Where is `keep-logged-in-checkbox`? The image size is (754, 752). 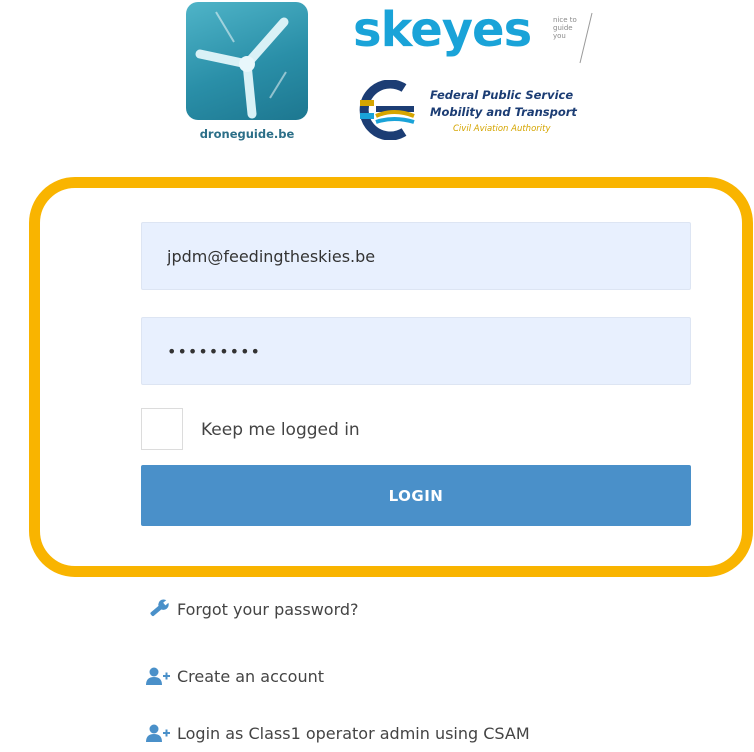
keep-logged-in-checkbox is located at coordinates (162, 429).